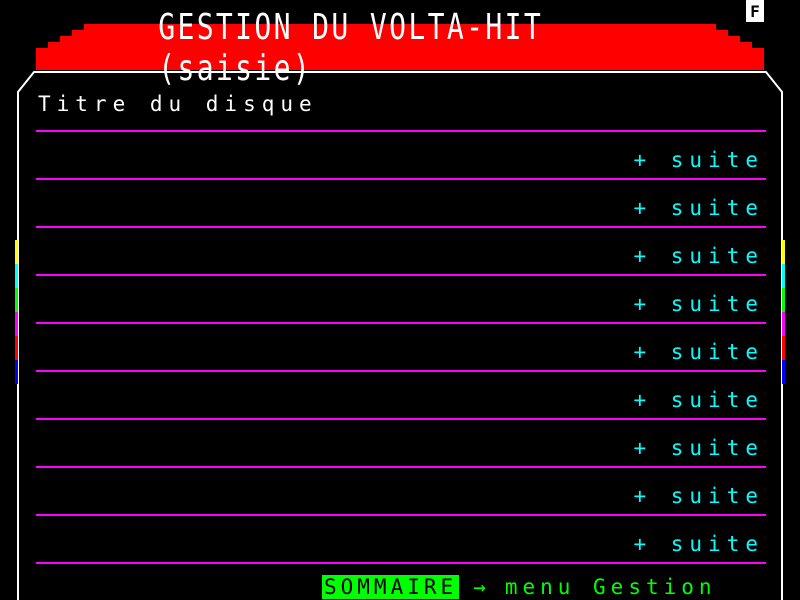 The image size is (800, 600). What do you see at coordinates (783, 300) in the screenshot?
I see `edge-mark-green-right` at bounding box center [783, 300].